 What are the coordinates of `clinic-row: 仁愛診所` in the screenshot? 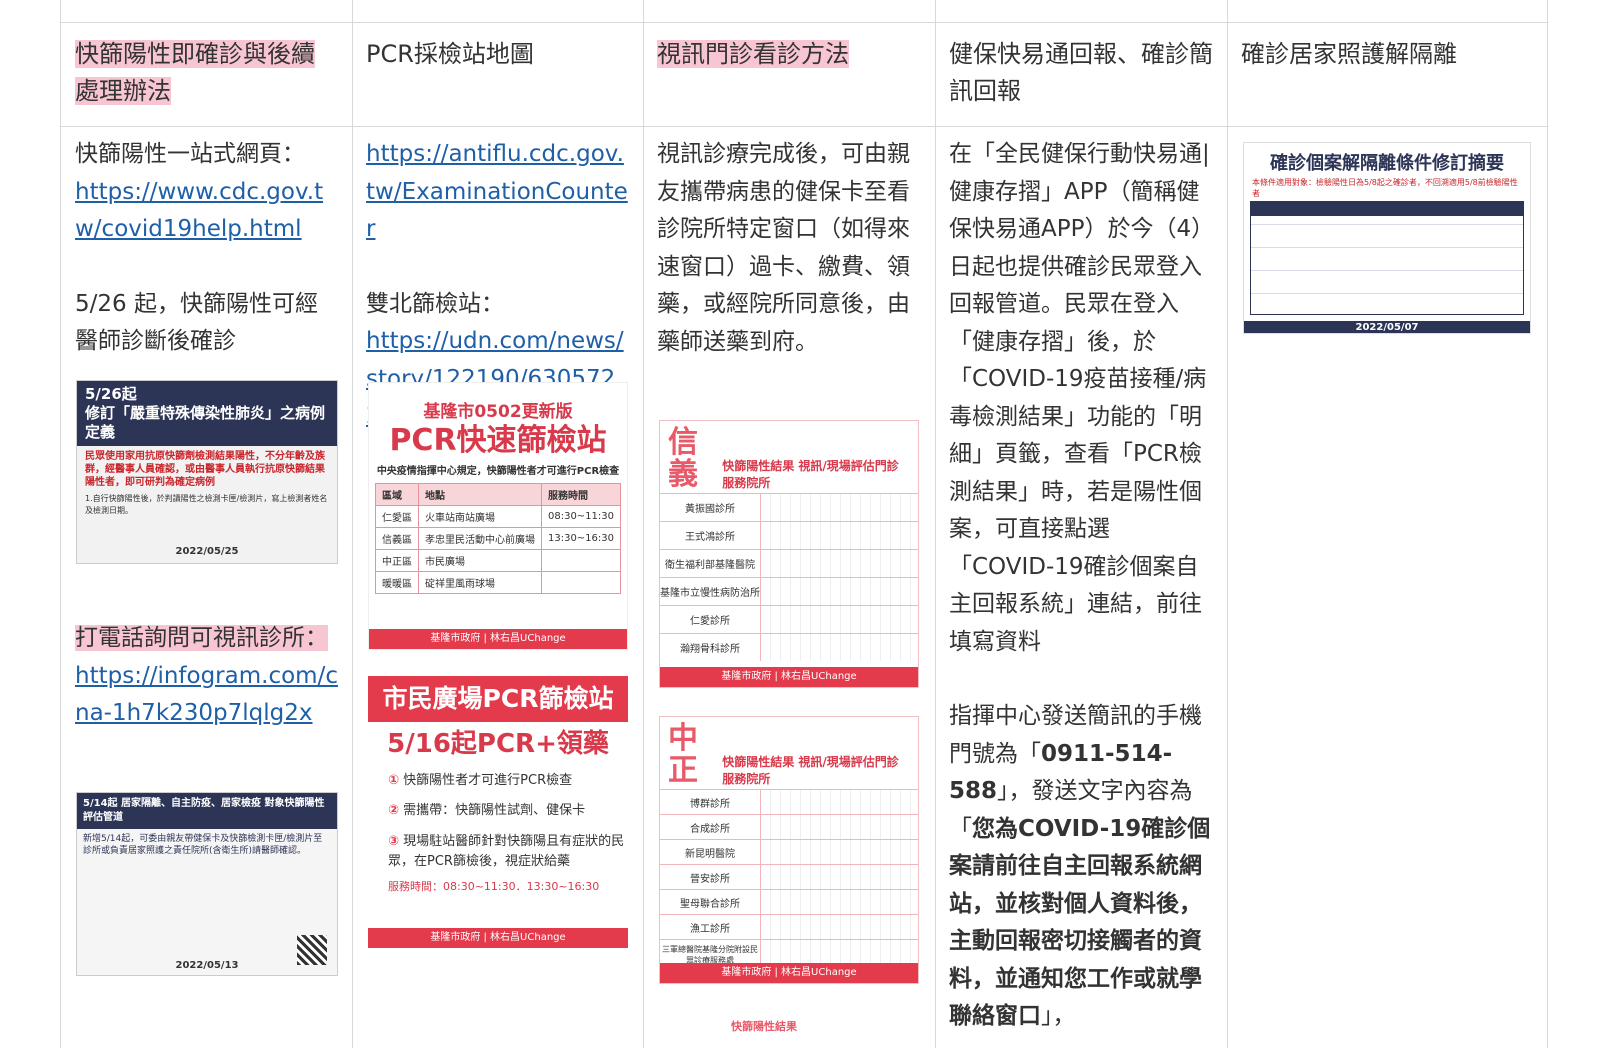 It's located at (789, 619).